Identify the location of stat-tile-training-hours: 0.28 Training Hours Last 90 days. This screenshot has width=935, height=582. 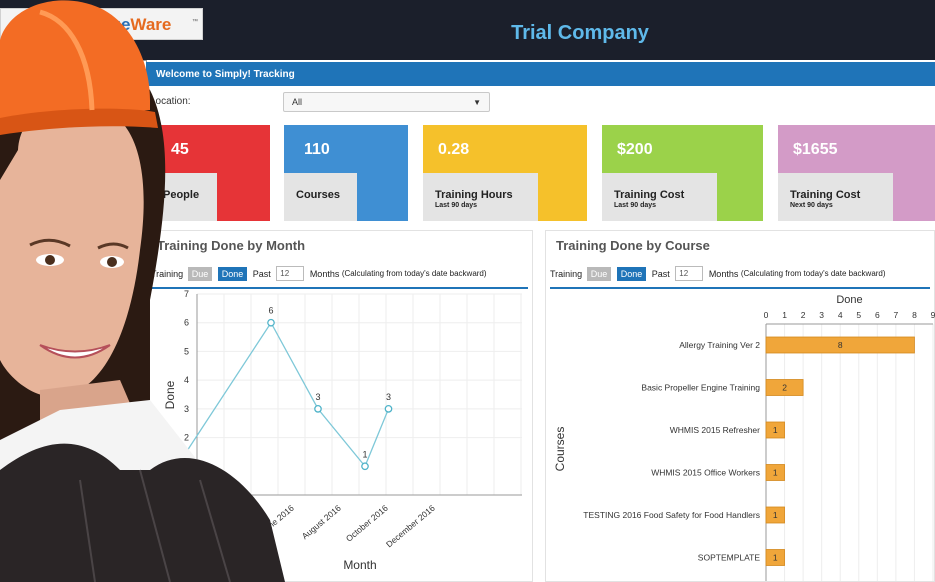
(505, 173).